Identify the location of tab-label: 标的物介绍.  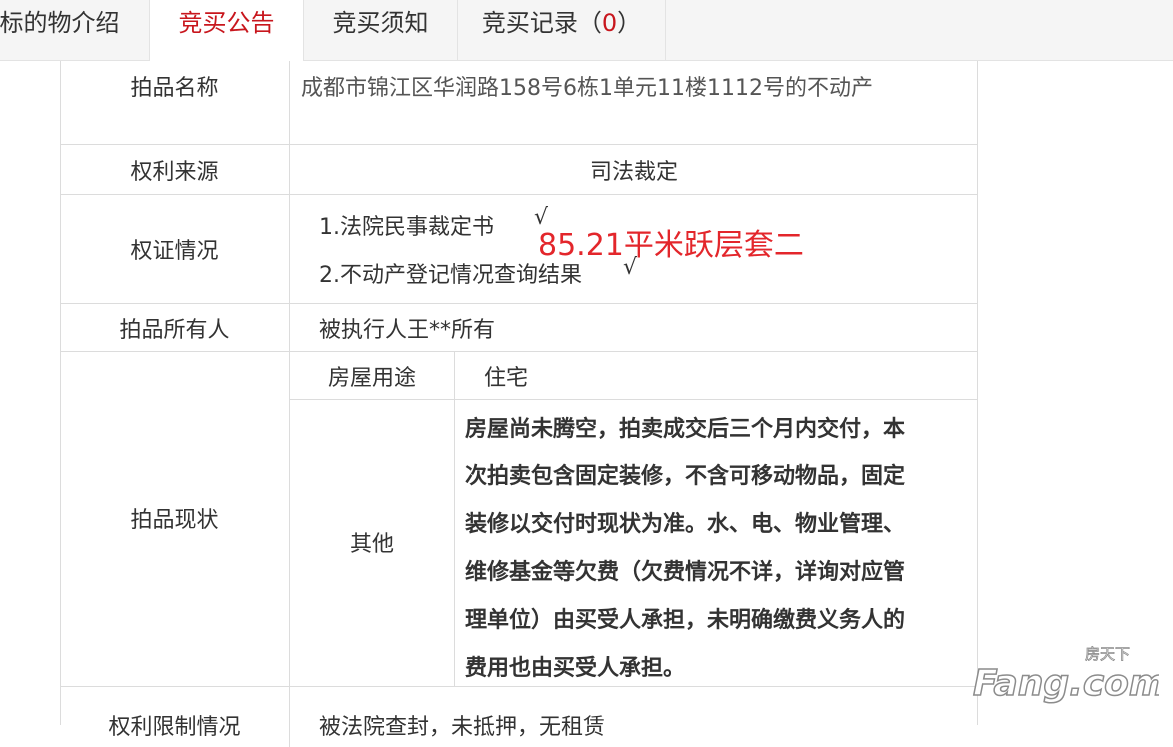
(60, 23).